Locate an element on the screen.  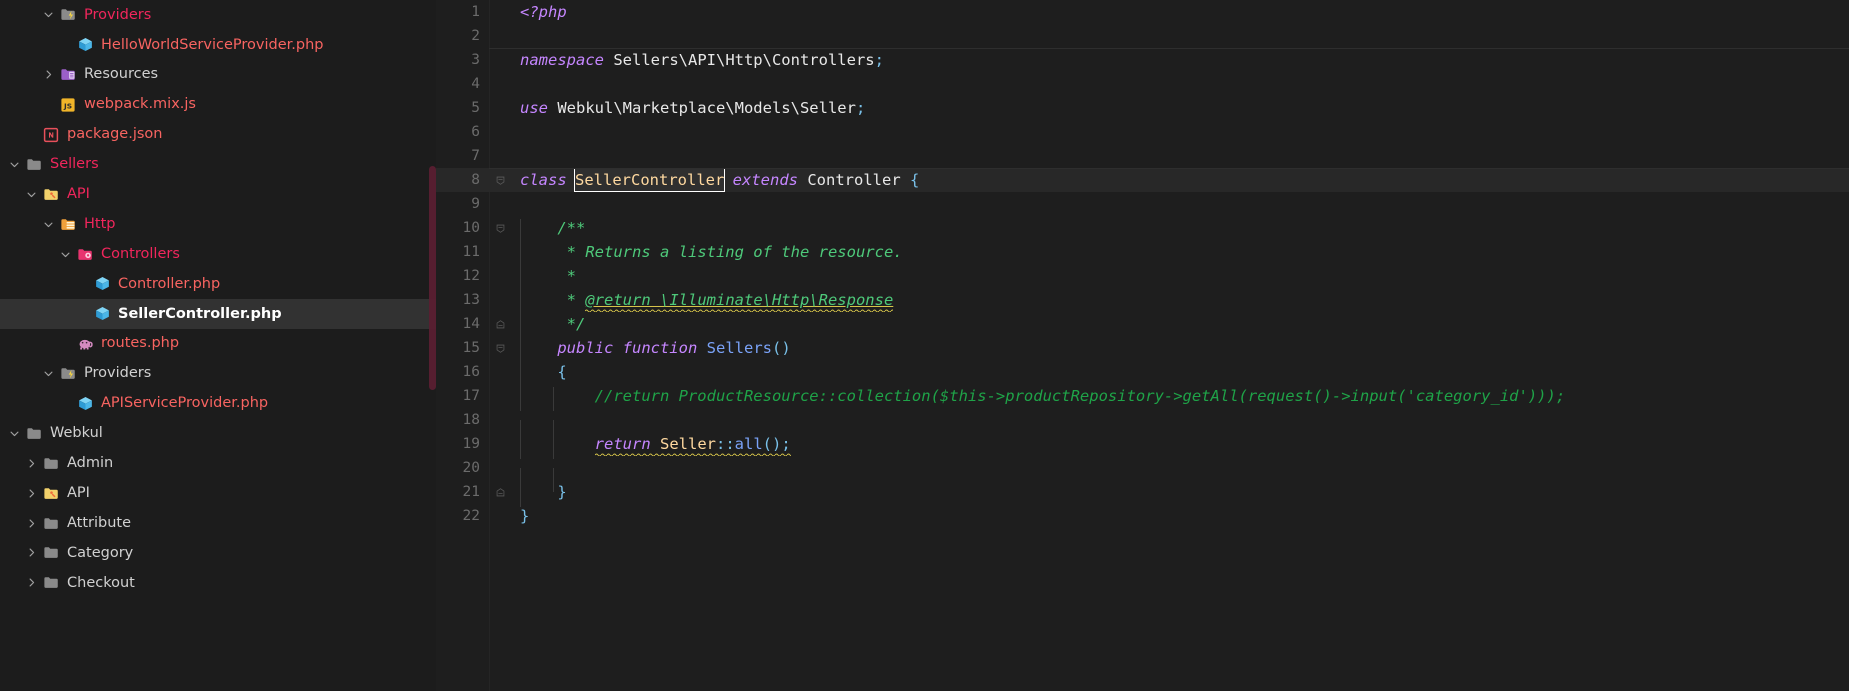
tree-item-label: API is located at coordinates (78, 194).